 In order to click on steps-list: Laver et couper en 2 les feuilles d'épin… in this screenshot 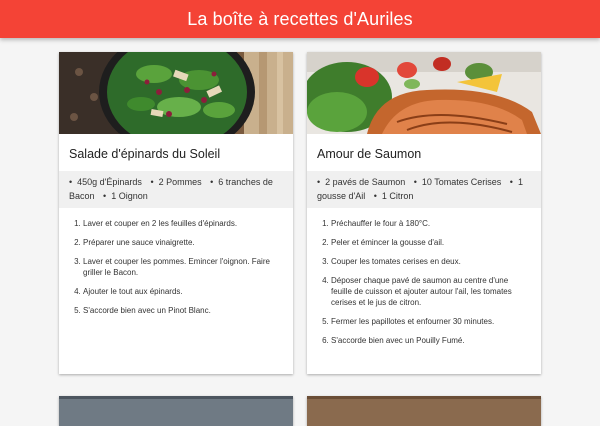, I will do `click(176, 262)`.